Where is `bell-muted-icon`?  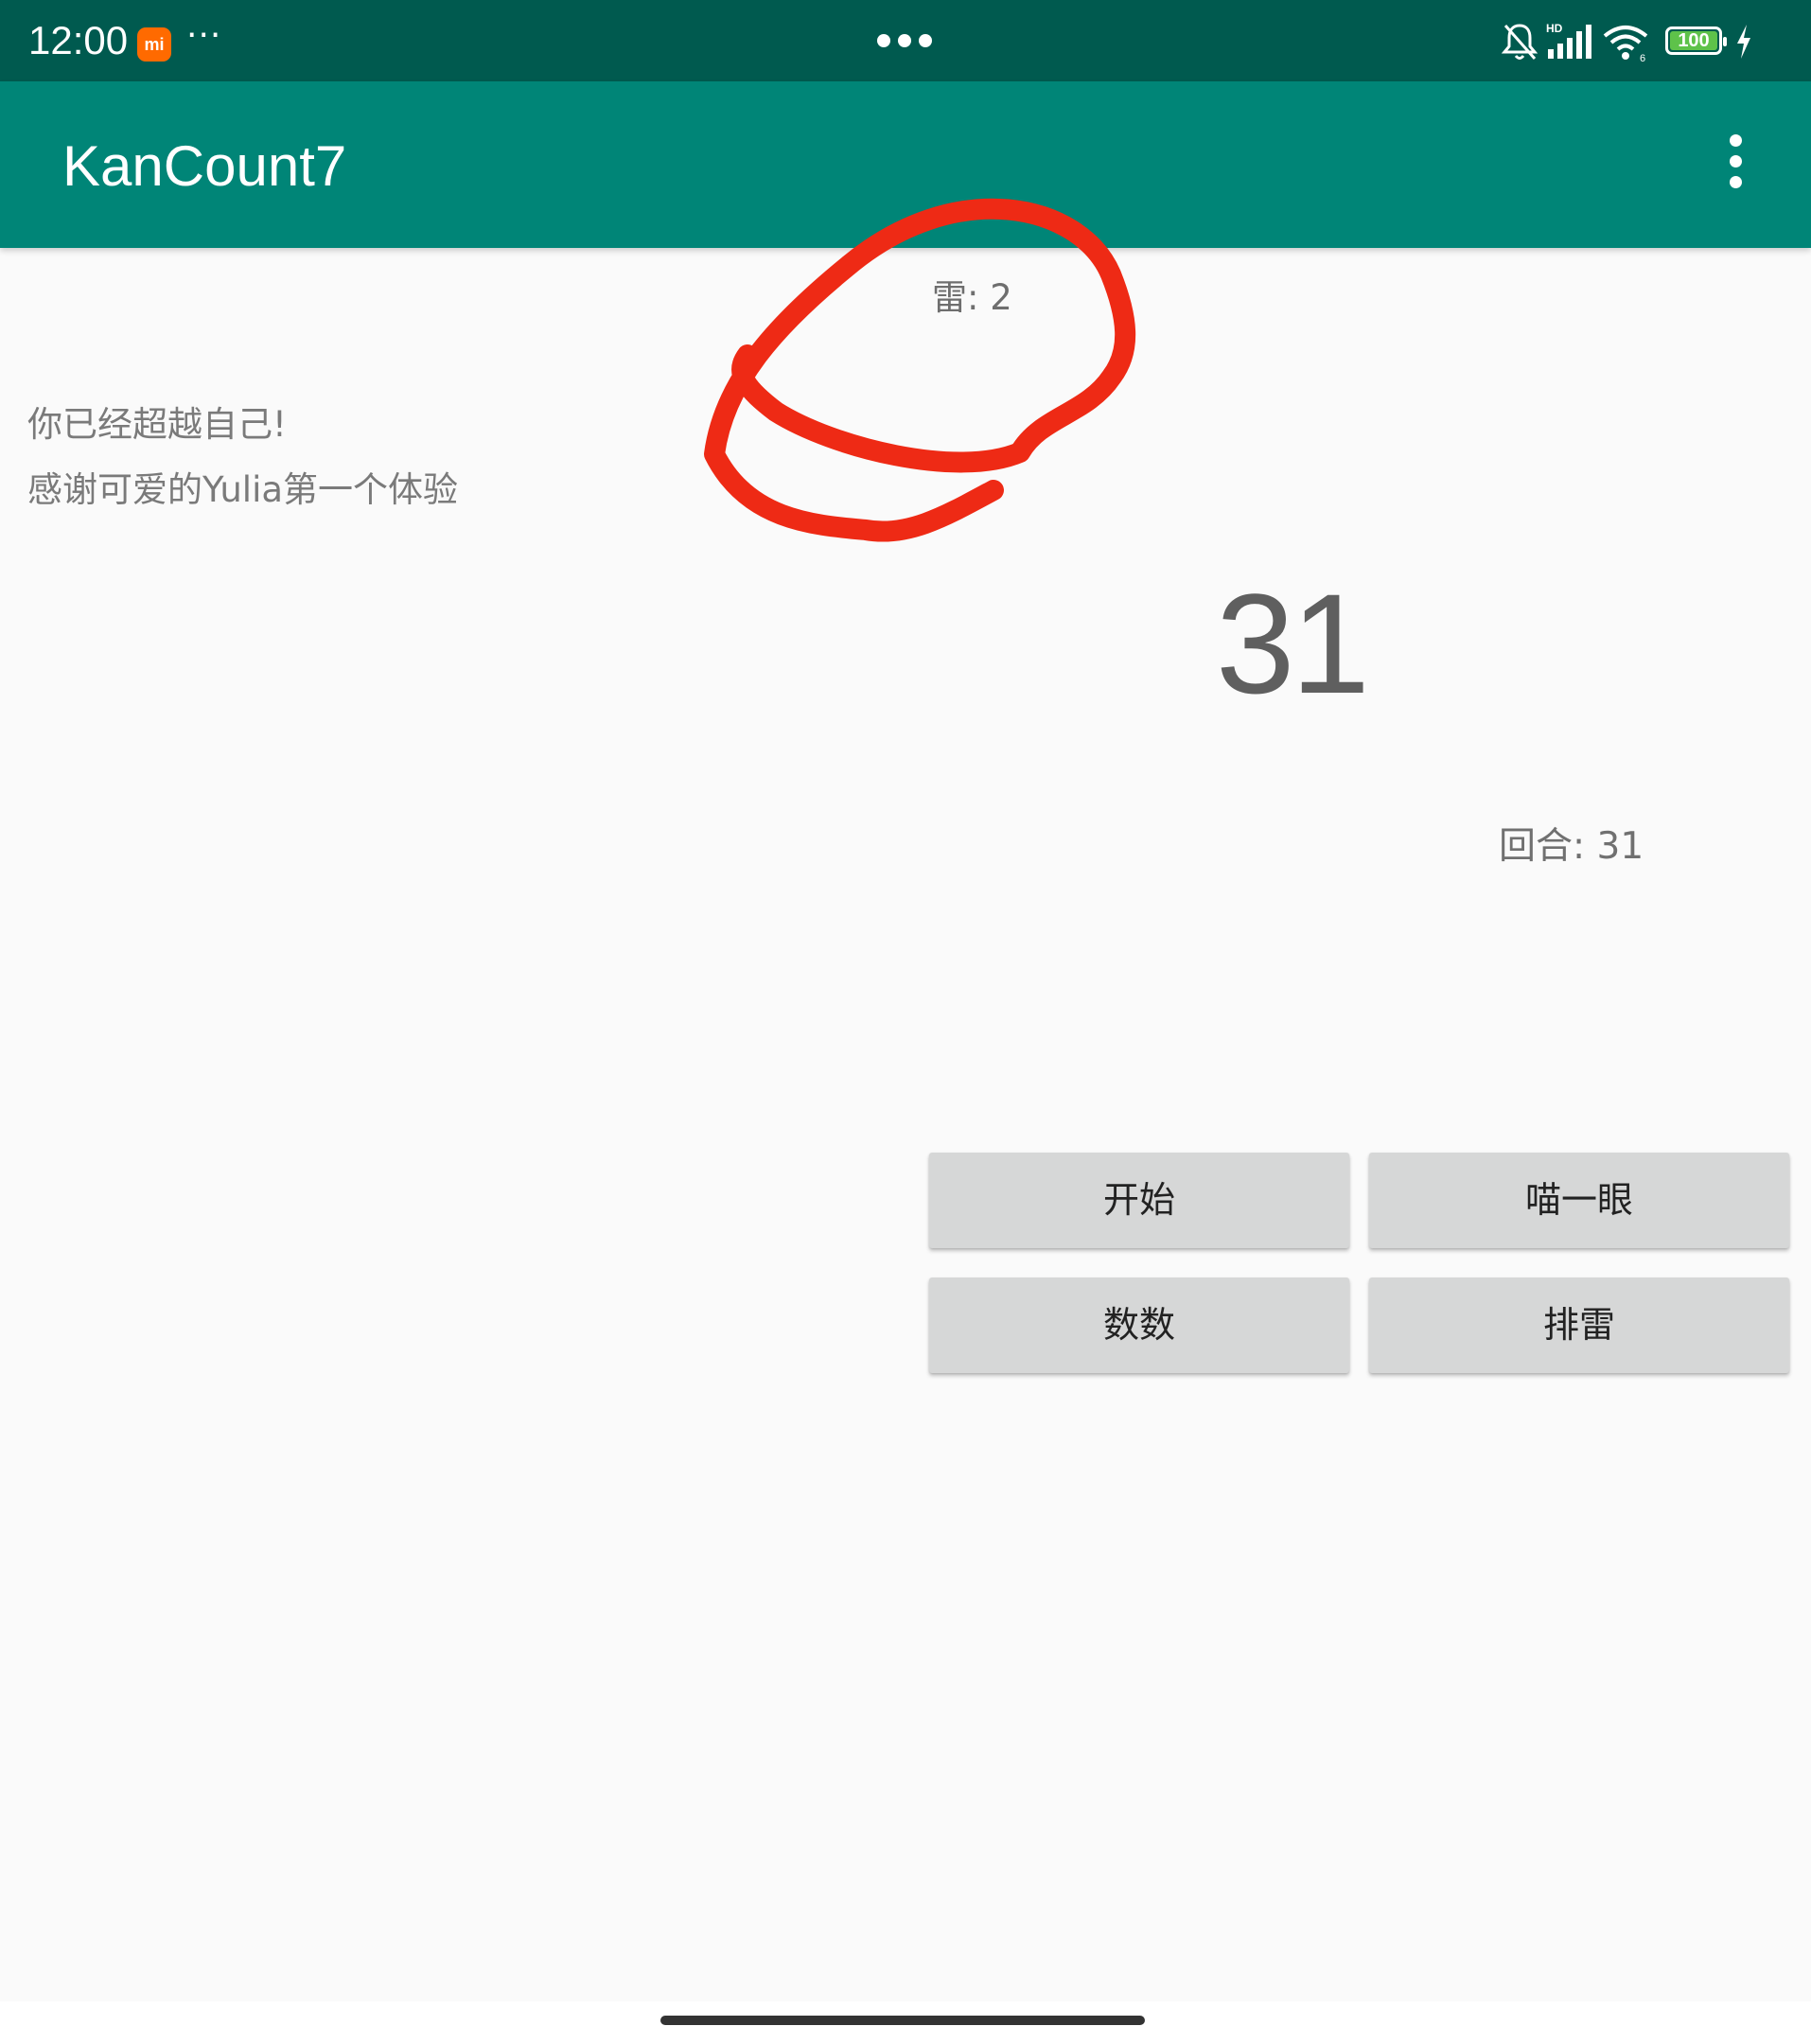 bell-muted-icon is located at coordinates (1519, 42).